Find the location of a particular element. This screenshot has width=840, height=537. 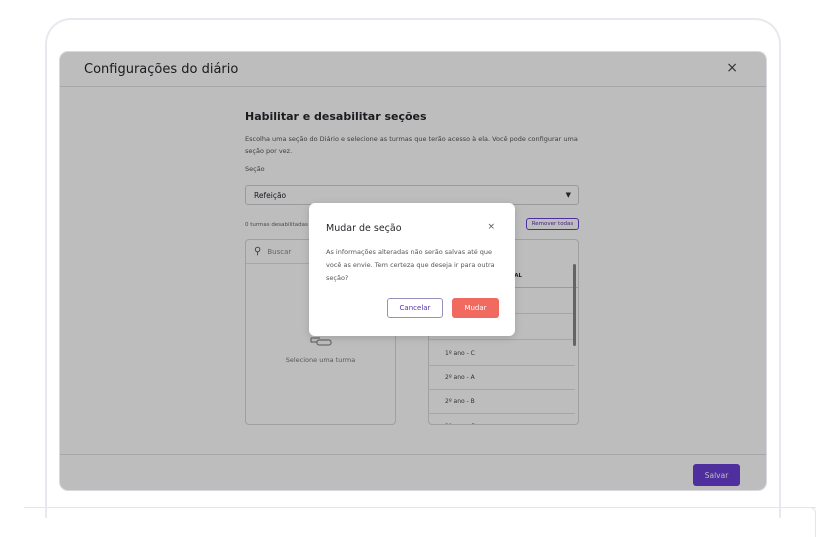

device-base-corner is located at coordinates (813, 522).